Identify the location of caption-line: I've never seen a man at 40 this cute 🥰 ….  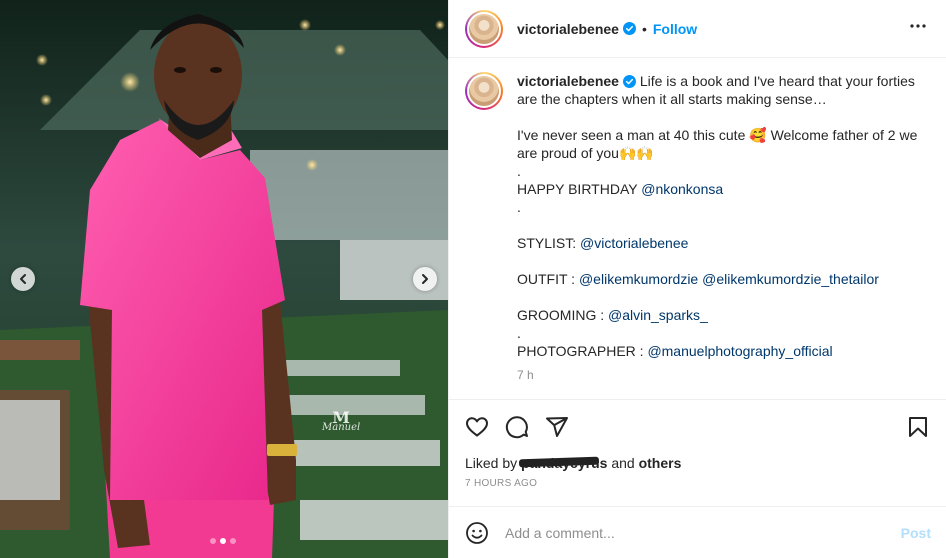
(717, 144).